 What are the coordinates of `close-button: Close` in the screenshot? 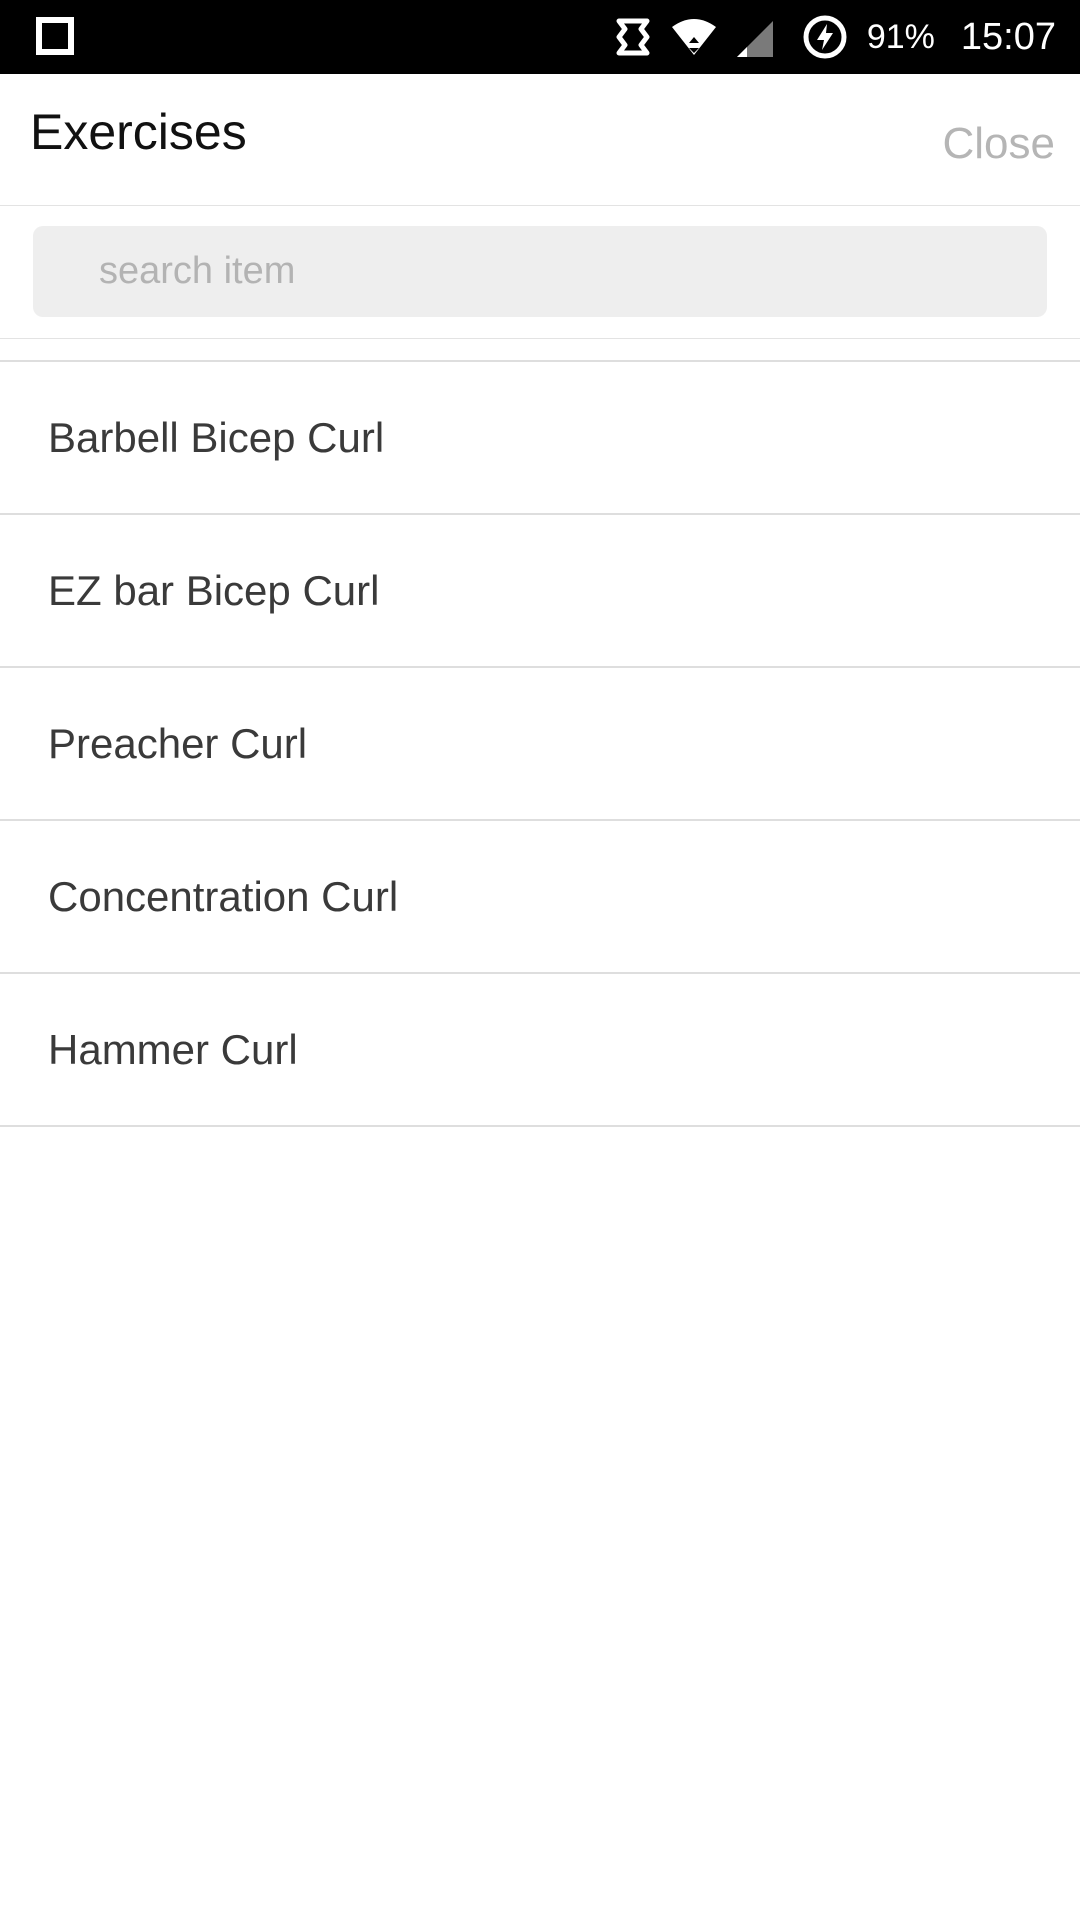 It's located at (999, 144).